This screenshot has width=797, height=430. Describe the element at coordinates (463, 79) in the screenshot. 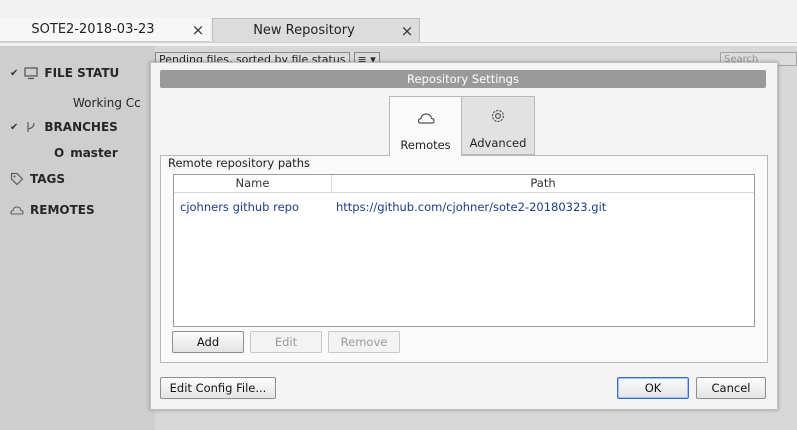

I see `dialog-title: Repository Settings` at that location.